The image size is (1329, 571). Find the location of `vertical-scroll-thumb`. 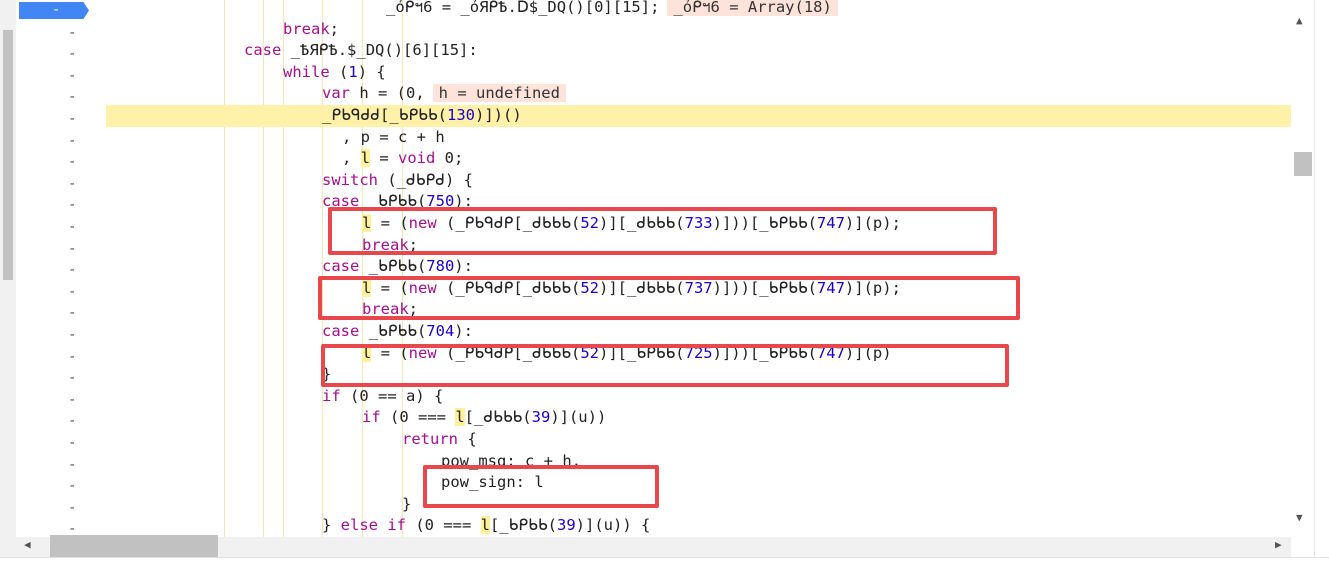

vertical-scroll-thumb is located at coordinates (1303, 164).